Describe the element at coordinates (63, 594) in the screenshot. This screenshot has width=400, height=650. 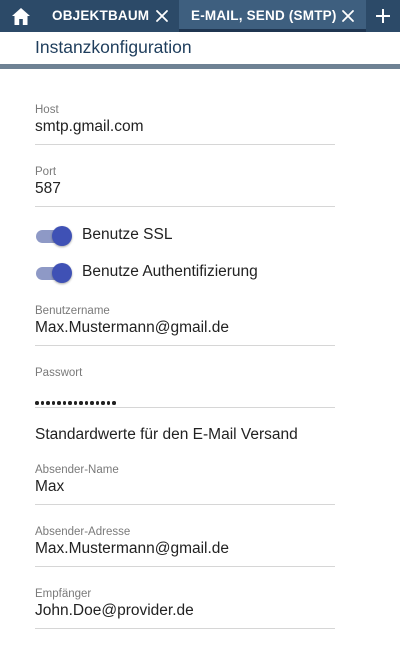
I see `recipient-label: Empfänger` at that location.